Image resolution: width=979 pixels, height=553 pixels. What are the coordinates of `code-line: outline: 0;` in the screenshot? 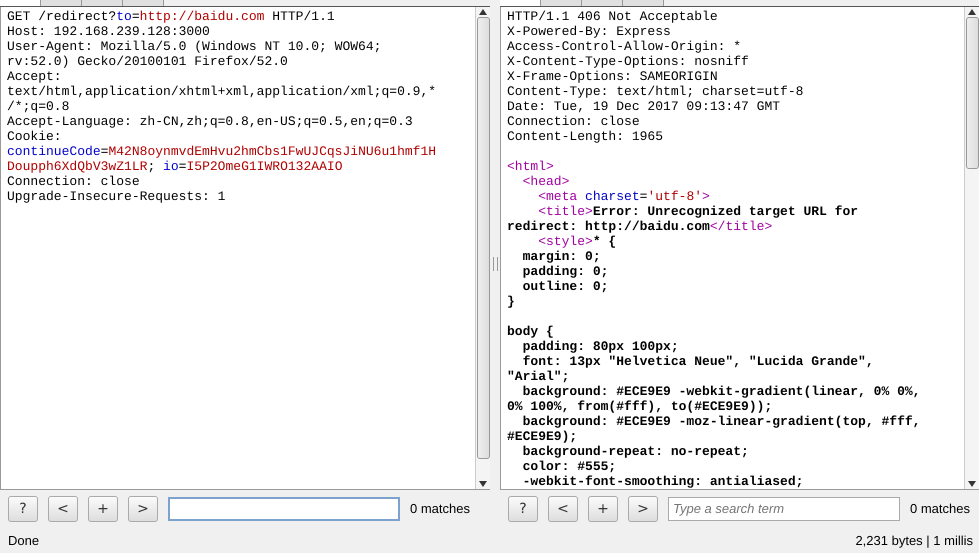 It's located at (566, 286).